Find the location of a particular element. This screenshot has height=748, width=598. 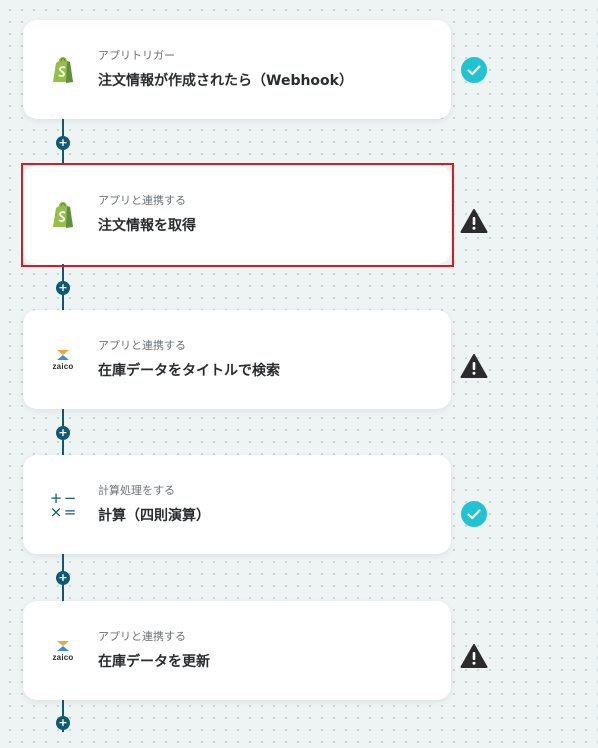

step-title: 注文情報を取得 is located at coordinates (147, 226).